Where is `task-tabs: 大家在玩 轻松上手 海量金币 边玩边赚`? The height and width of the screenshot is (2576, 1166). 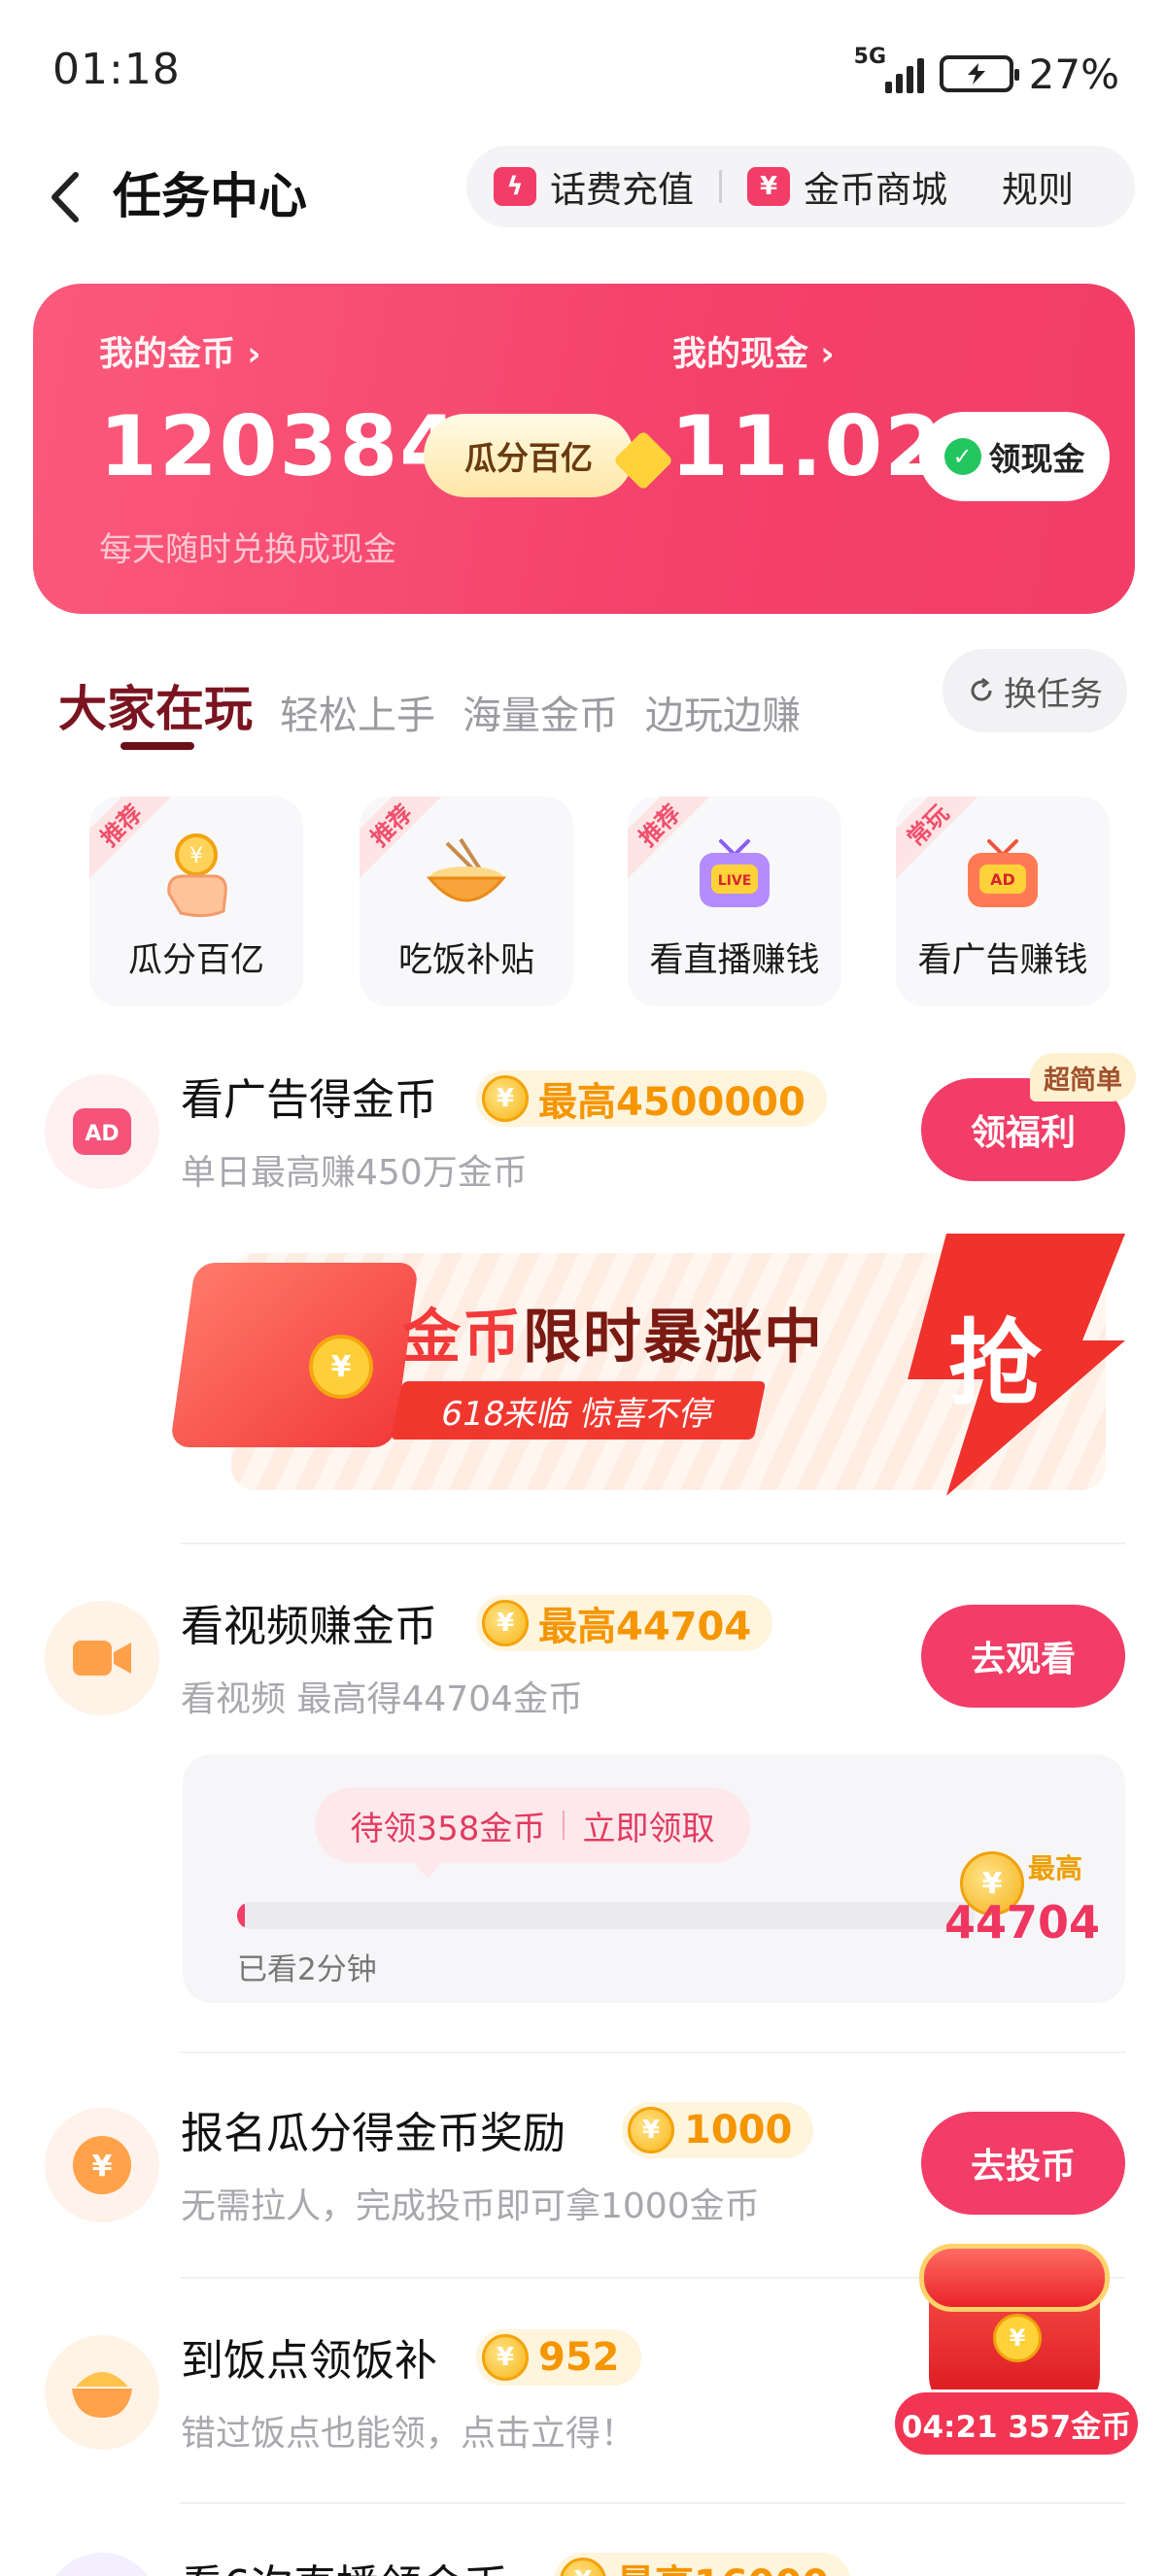 task-tabs: 大家在玩 轻松上手 海量金币 边玩边赚 is located at coordinates (429, 696).